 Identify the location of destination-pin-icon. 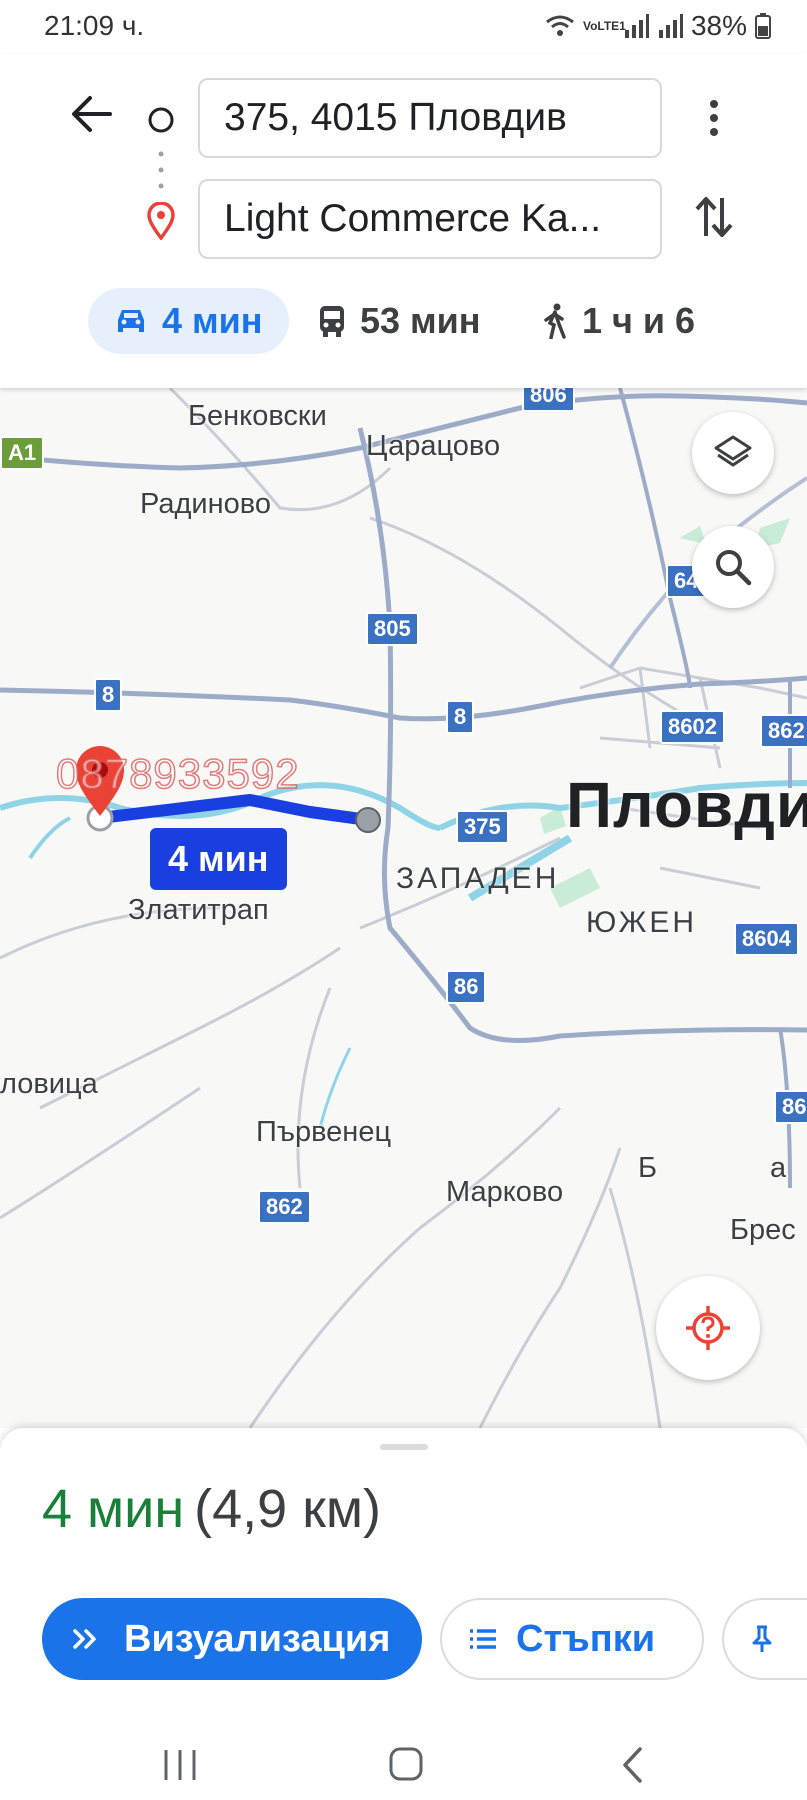
(161, 221).